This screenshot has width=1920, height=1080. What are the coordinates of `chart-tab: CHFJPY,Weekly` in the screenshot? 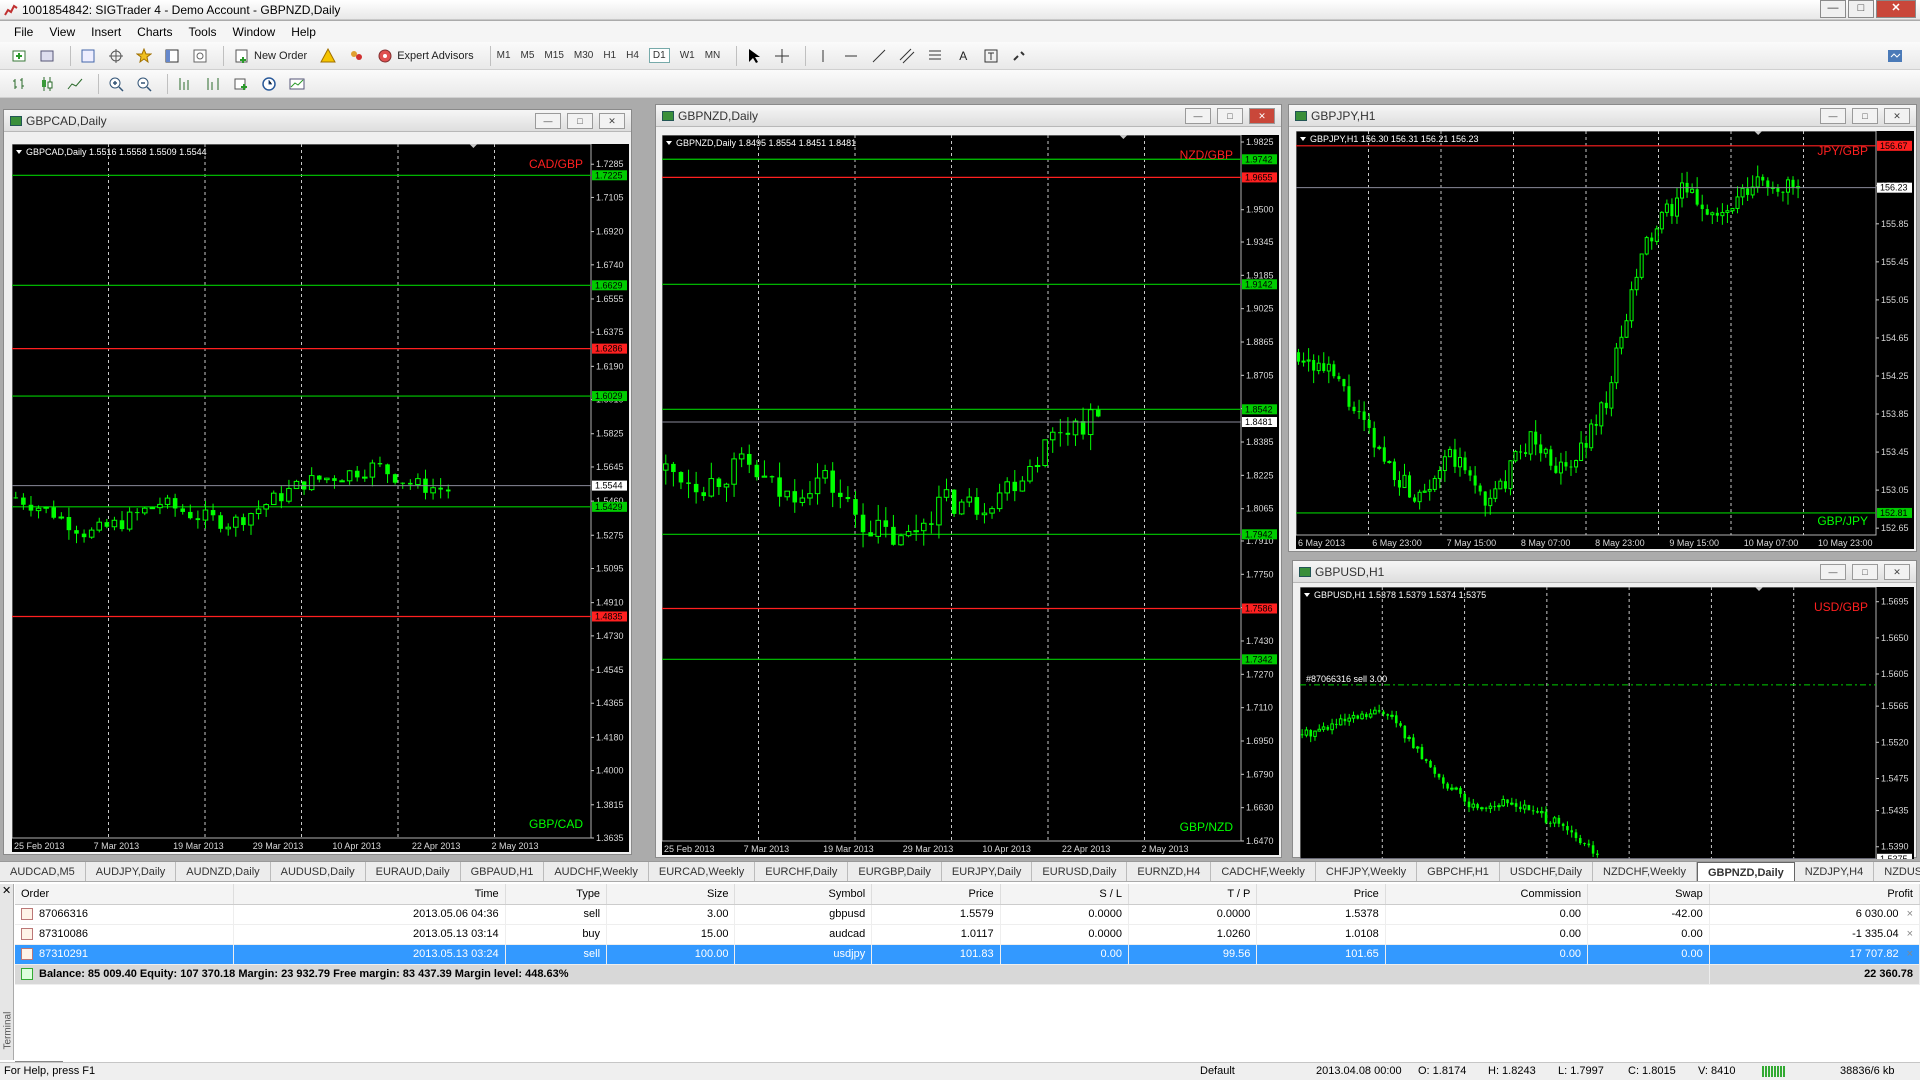 It's located at (1367, 871).